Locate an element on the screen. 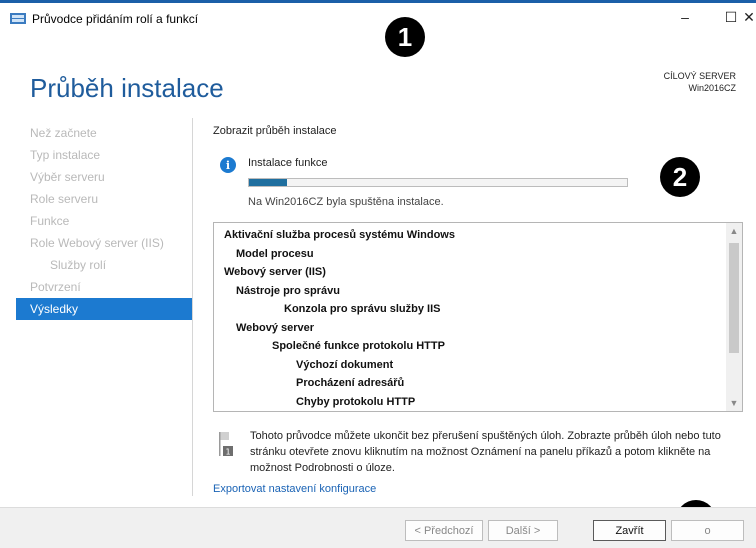  list-item: Webový server (IIS) is located at coordinates (275, 272).